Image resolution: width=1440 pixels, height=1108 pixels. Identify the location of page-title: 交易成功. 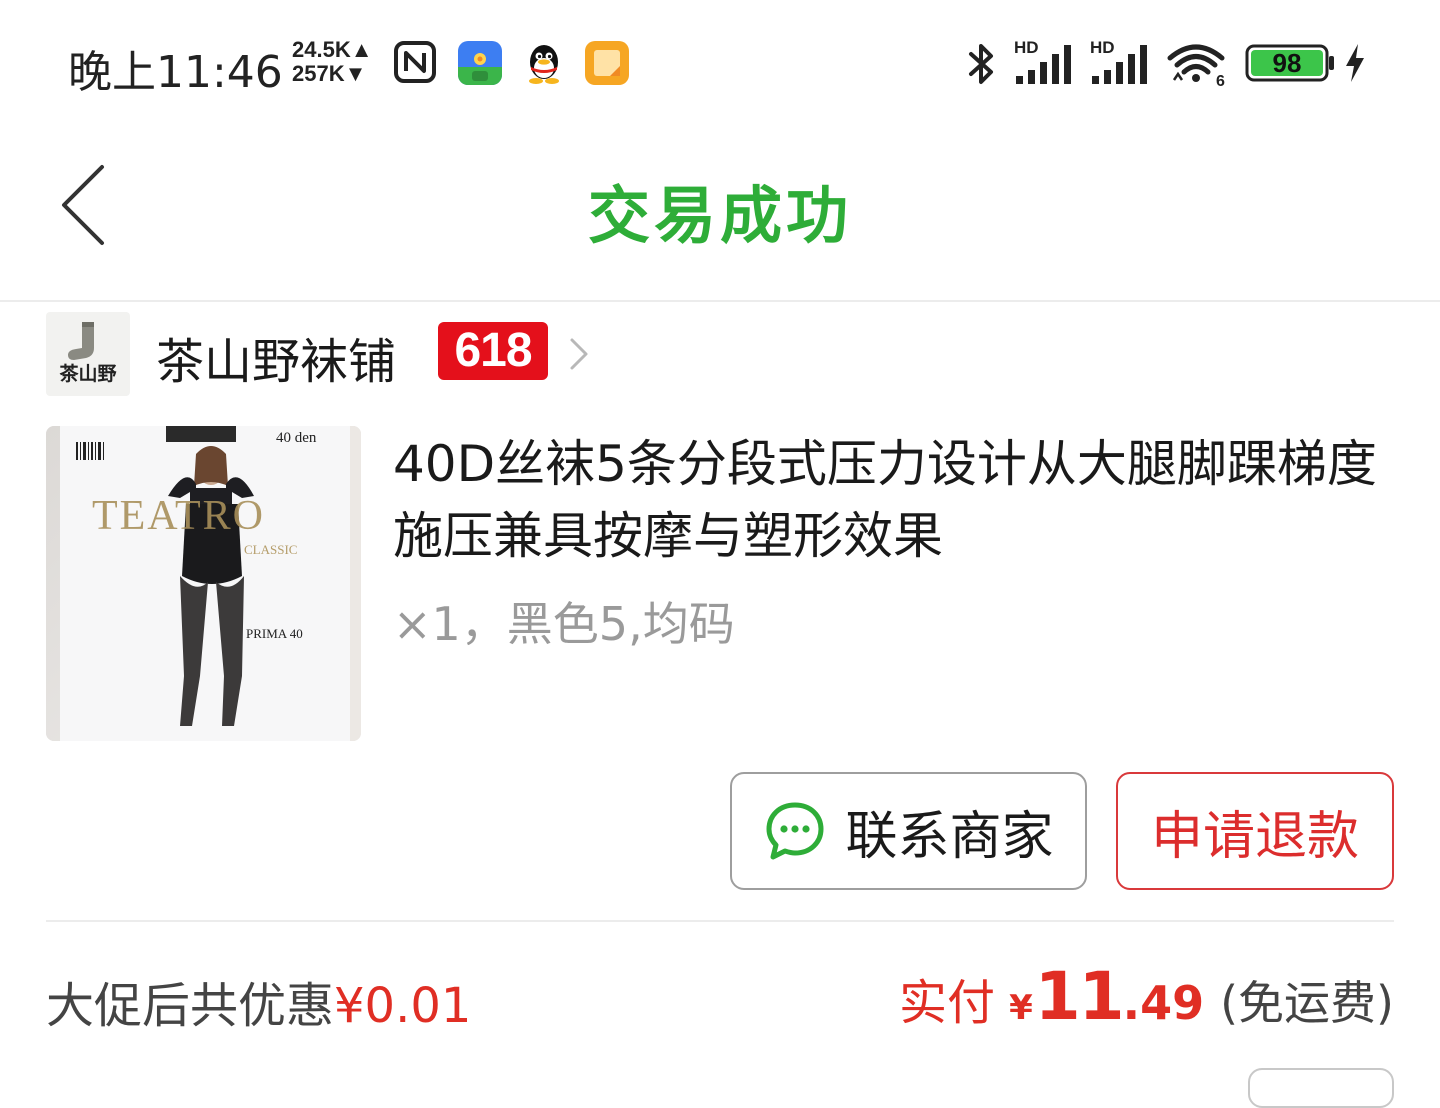
(719, 215).